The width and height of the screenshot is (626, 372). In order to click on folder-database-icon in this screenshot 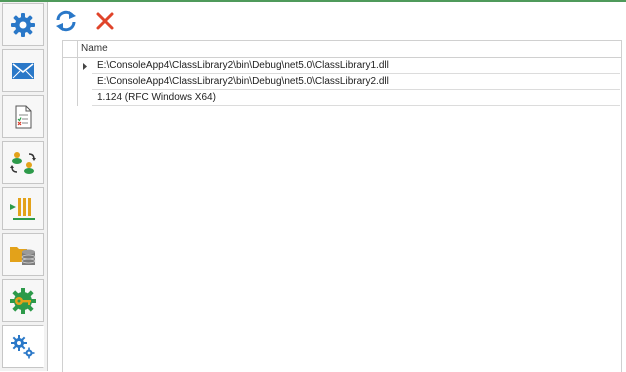, I will do `click(23, 255)`.